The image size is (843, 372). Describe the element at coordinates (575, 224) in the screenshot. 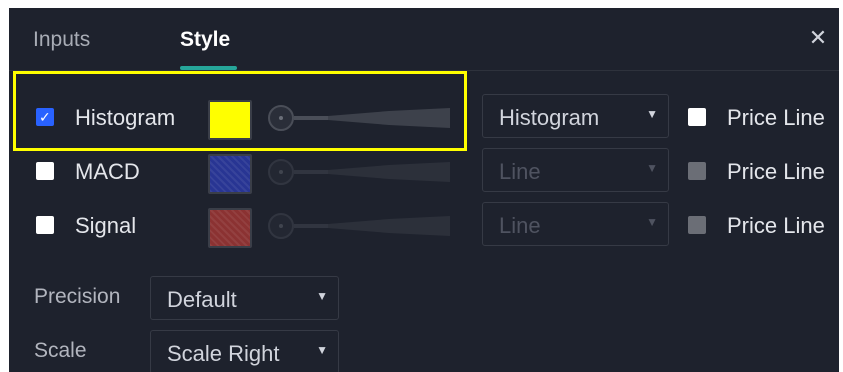

I see `signal-plot-type-select: Line ▼` at that location.